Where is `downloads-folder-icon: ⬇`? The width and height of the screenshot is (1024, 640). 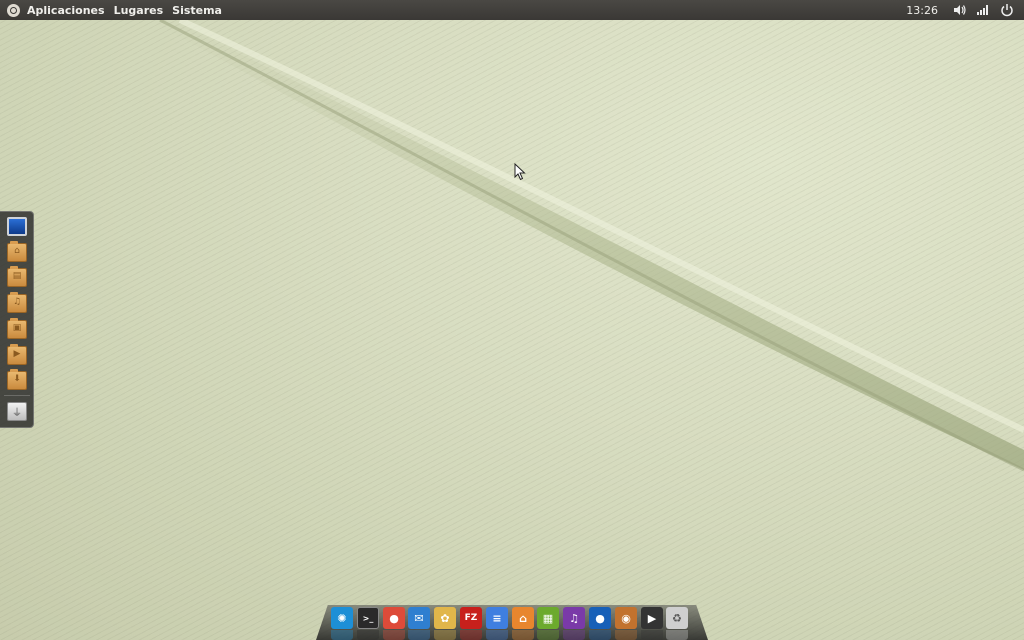
downloads-folder-icon: ⬇ is located at coordinates (17, 379).